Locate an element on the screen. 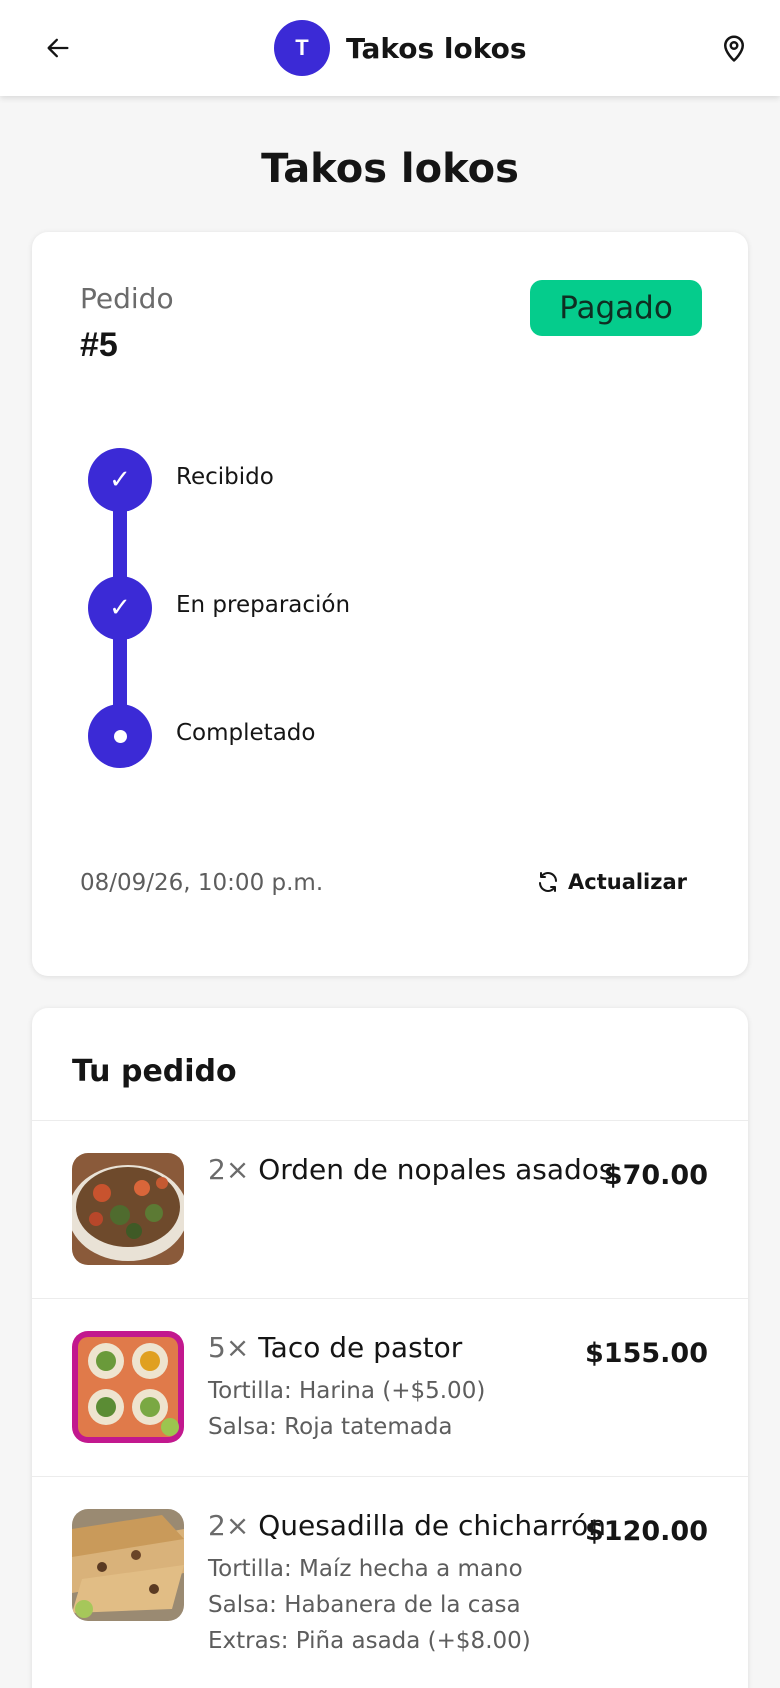 This screenshot has height=1688, width=780. item-option-key: Extras: is located at coordinates (248, 1641).